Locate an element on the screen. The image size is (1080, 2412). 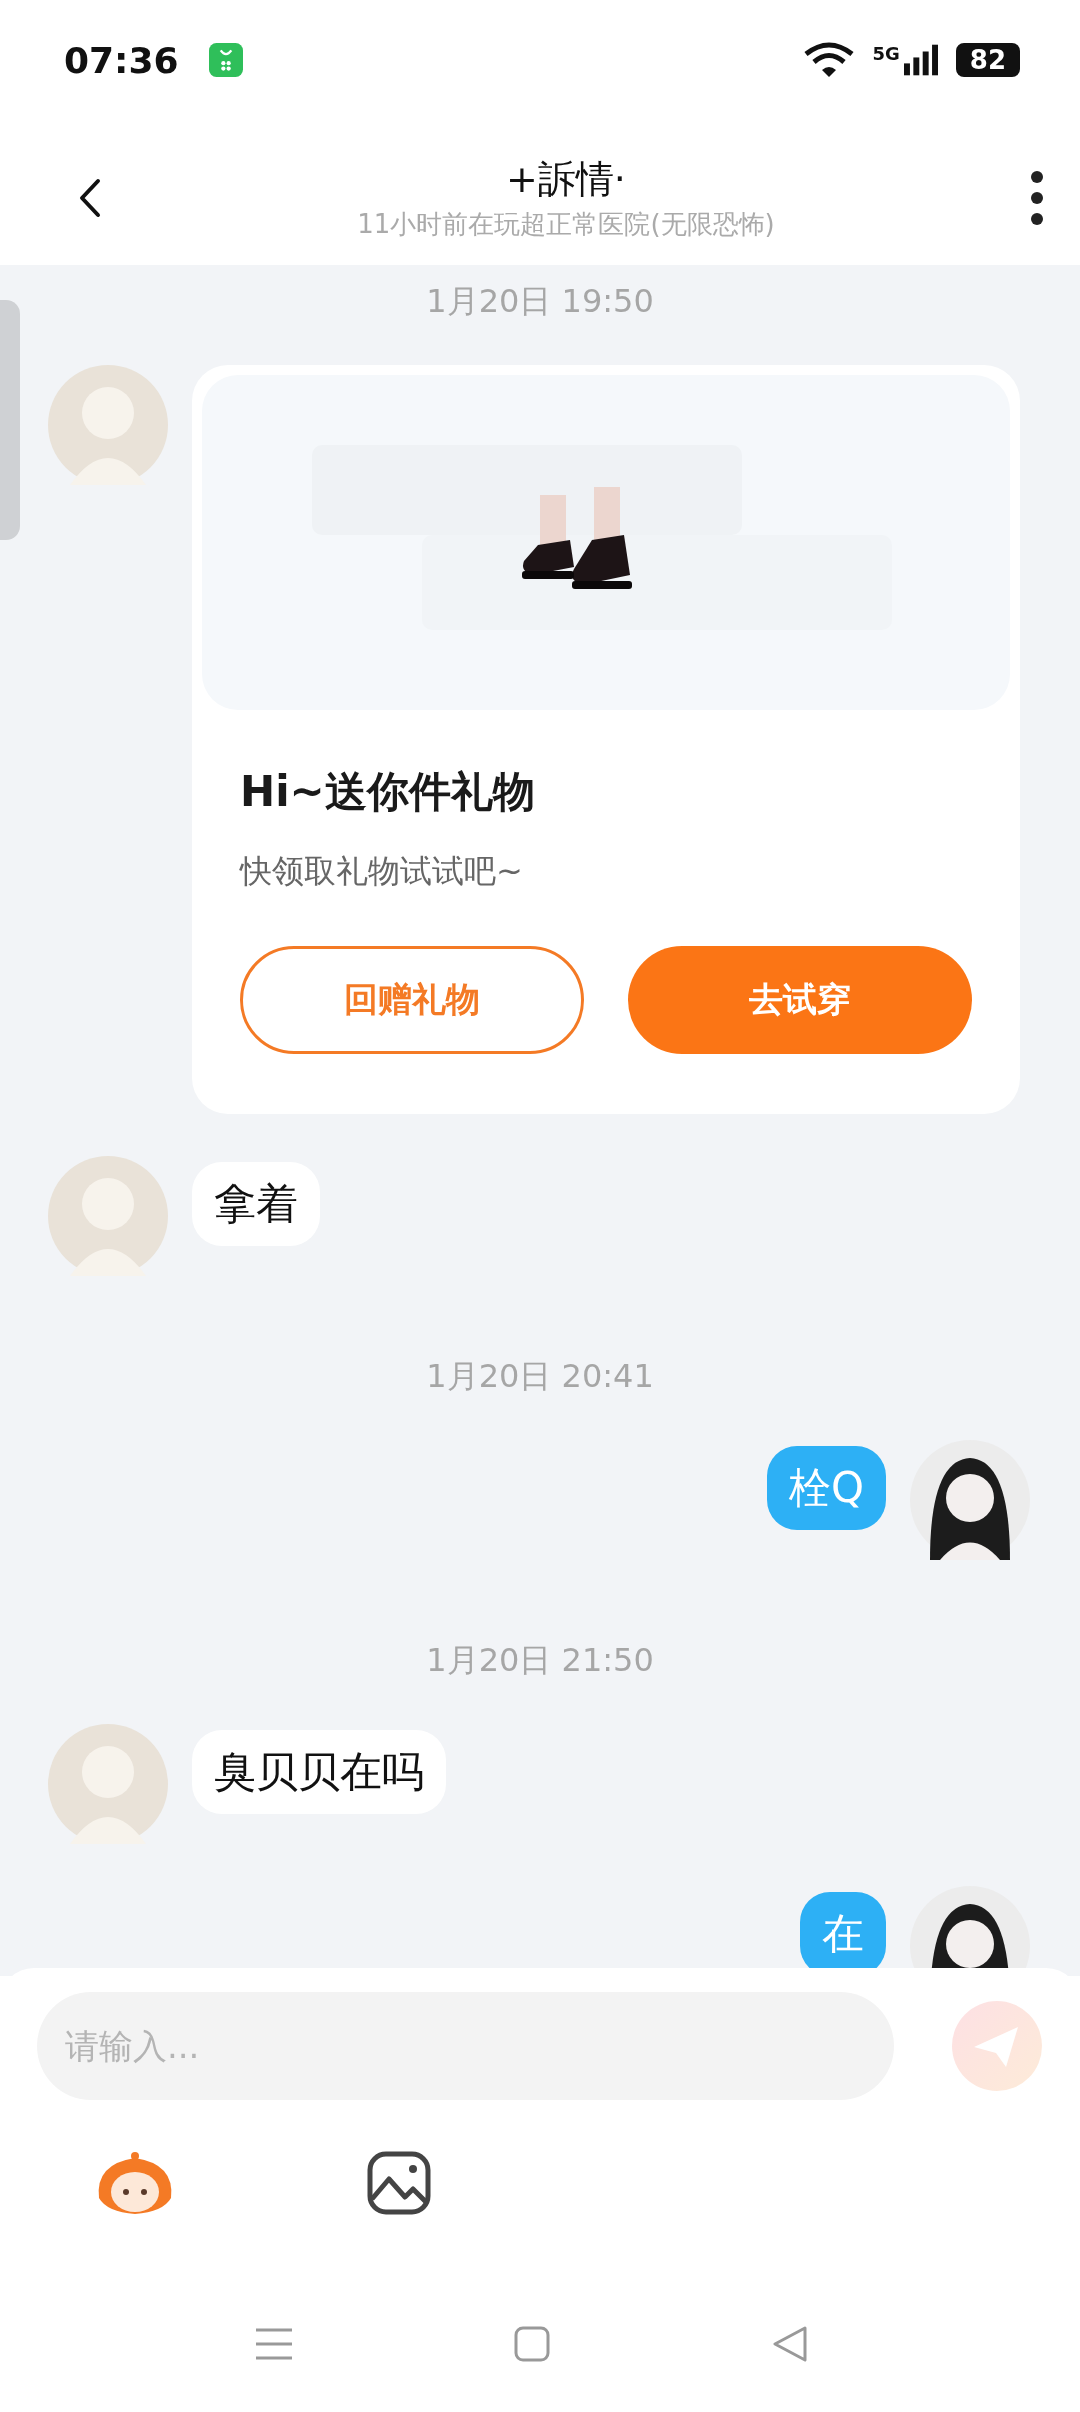
signal-icon is located at coordinates (920, 60).